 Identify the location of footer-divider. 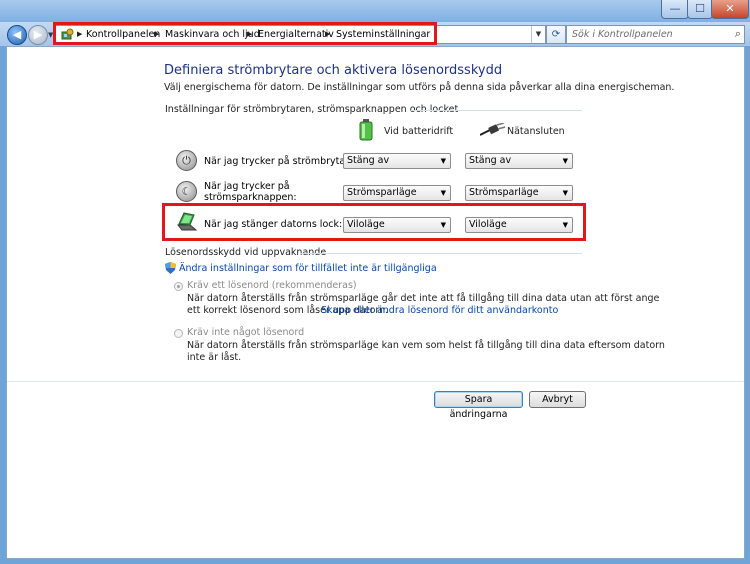
(375, 381).